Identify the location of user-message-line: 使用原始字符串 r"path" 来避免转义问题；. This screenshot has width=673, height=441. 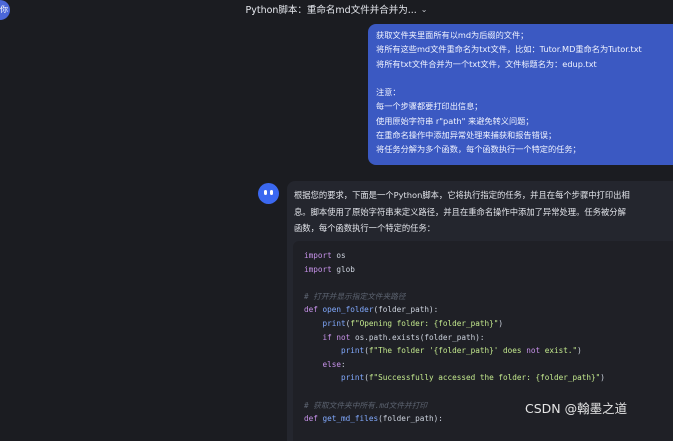
(455, 120).